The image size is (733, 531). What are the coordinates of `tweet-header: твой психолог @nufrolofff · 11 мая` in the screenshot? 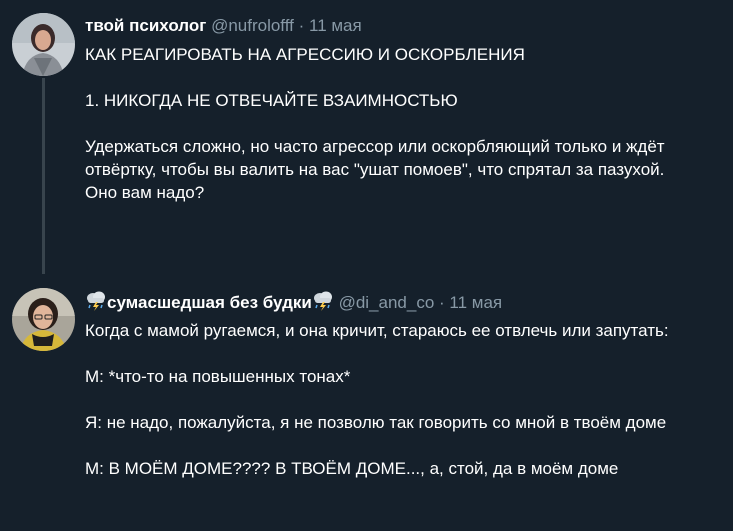 It's located at (223, 26).